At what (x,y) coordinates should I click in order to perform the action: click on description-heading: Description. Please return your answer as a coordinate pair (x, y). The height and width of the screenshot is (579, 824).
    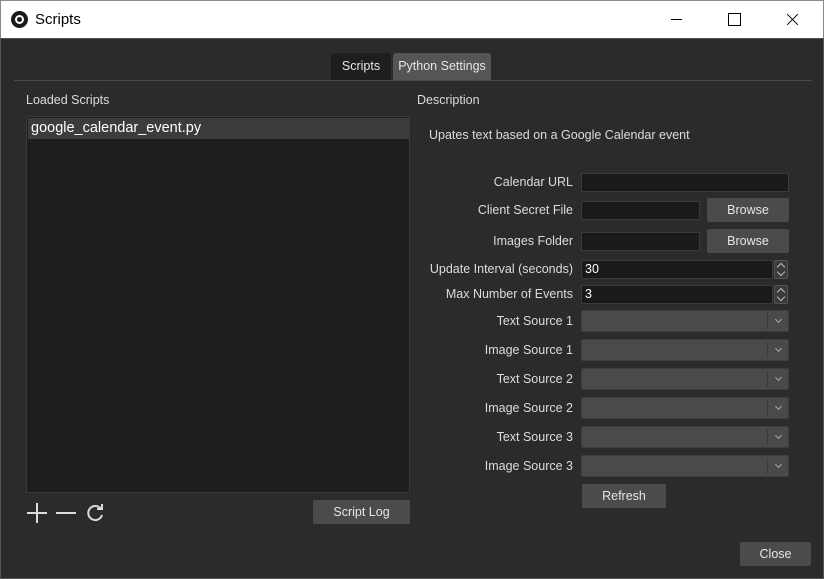
    Looking at the image, I should click on (448, 100).